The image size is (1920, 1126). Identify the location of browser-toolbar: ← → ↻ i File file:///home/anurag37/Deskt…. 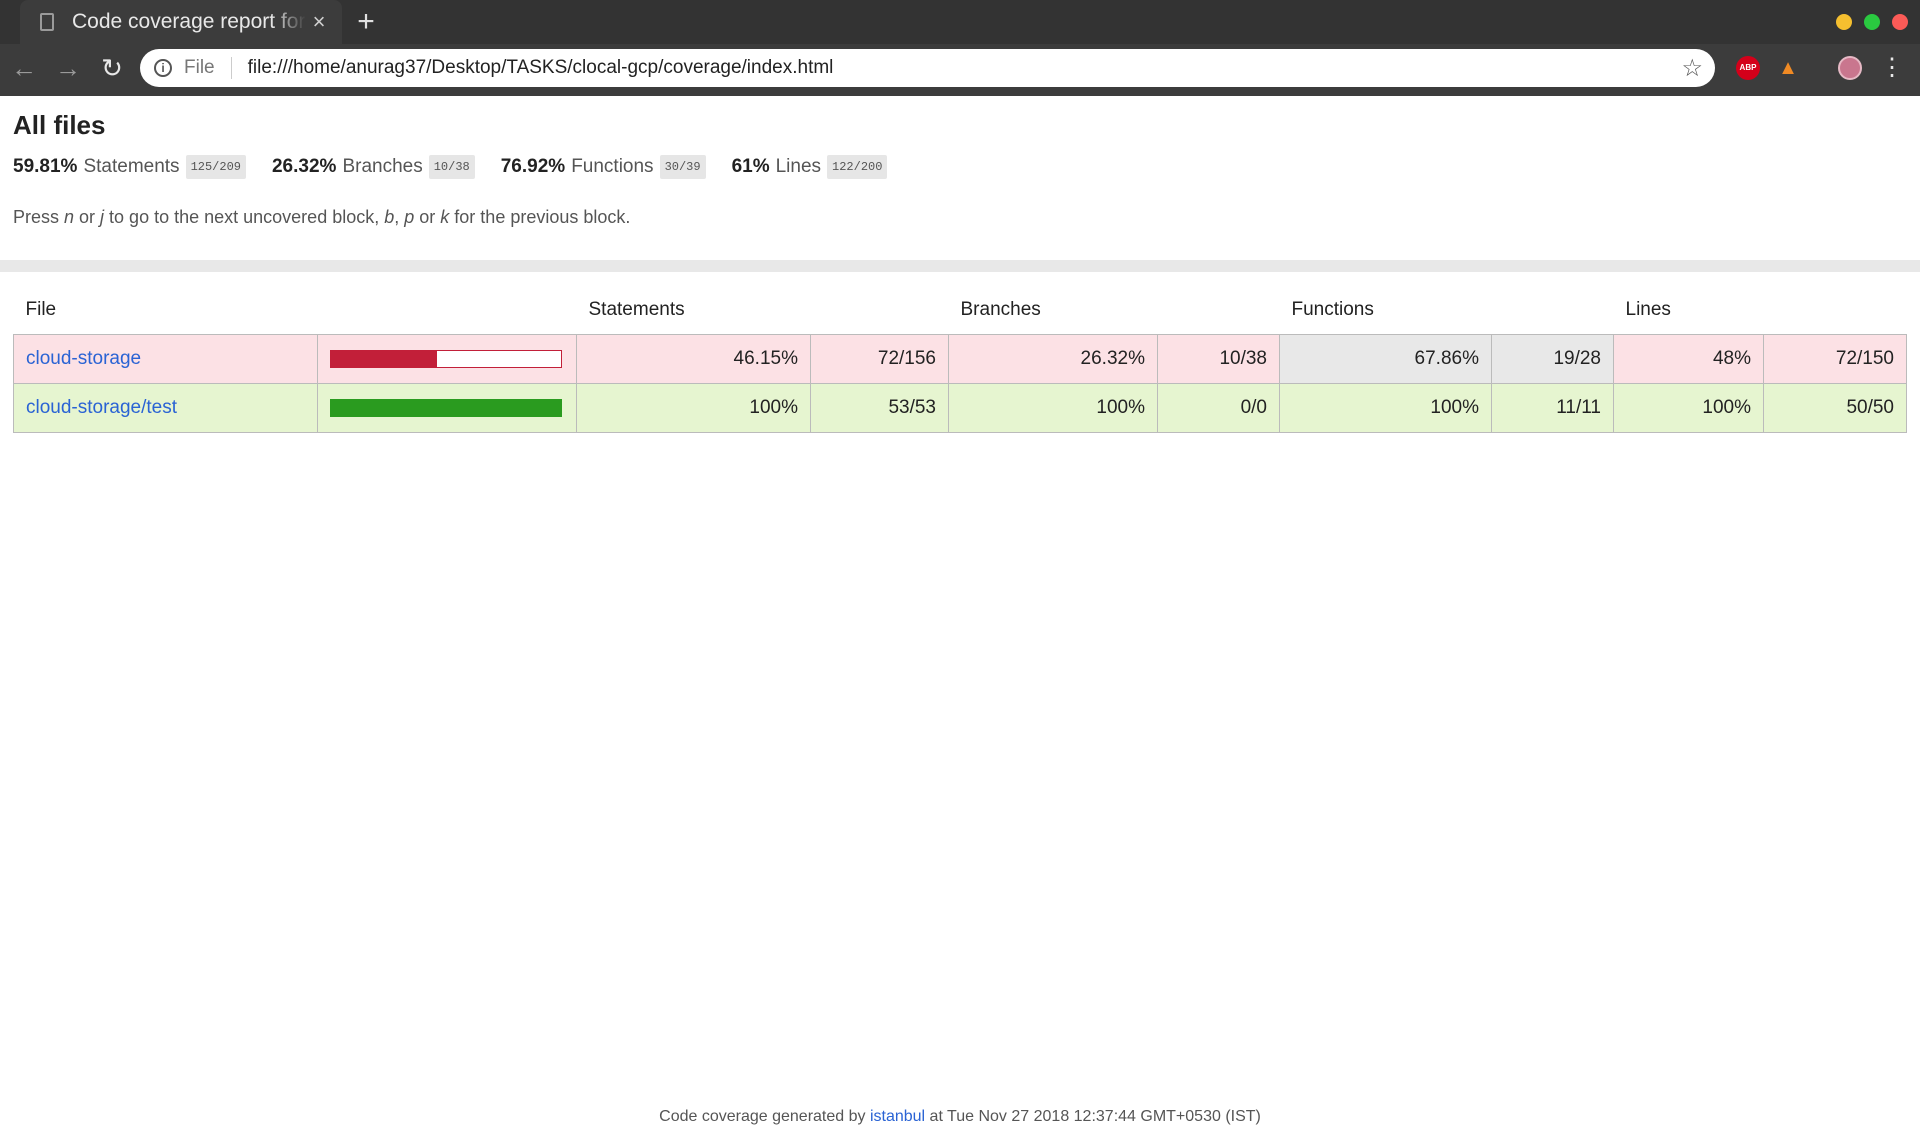
(960, 68).